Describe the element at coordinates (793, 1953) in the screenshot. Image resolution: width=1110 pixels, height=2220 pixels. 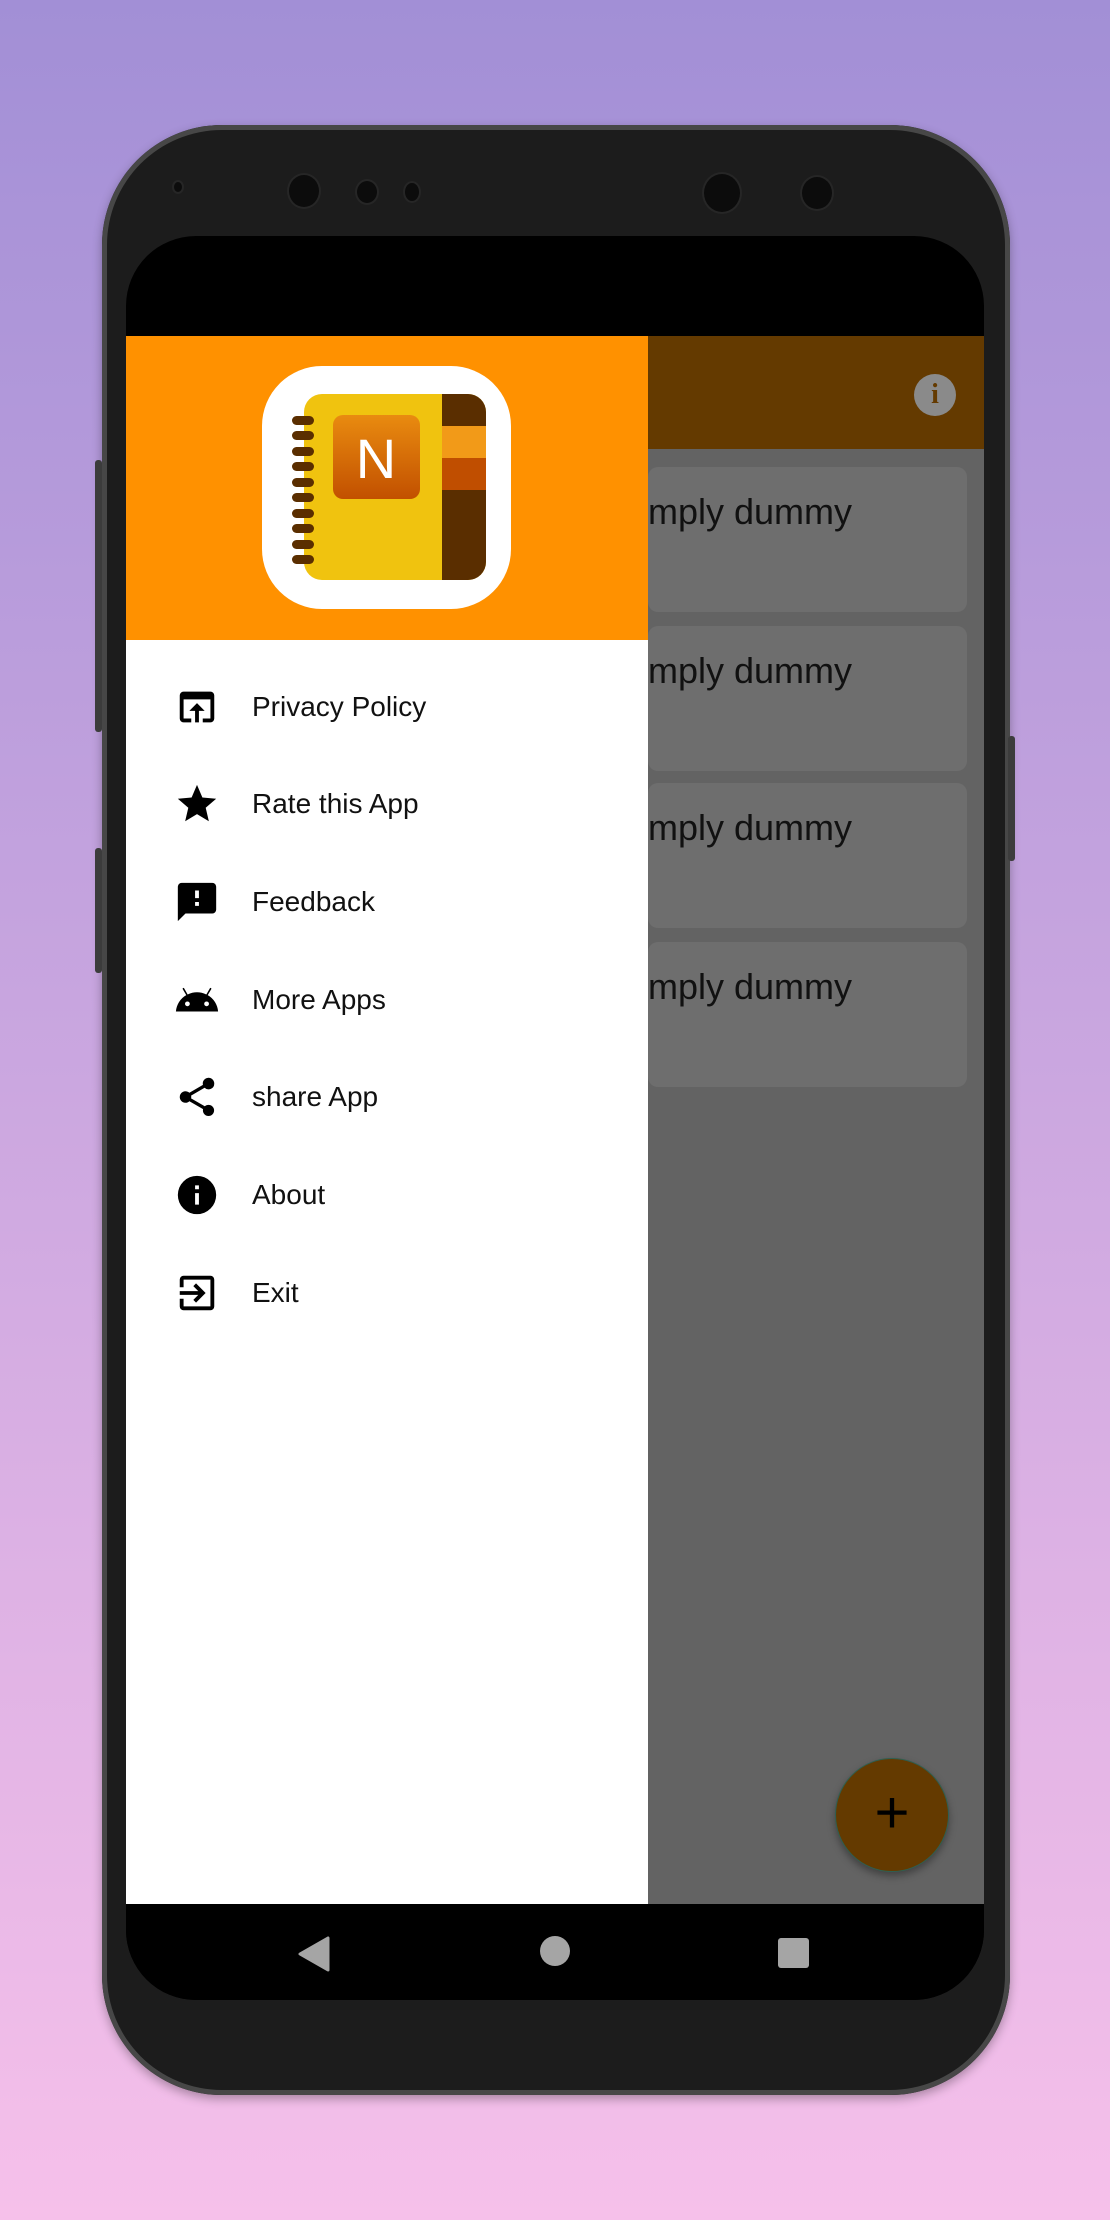
I see `recents-icon` at that location.